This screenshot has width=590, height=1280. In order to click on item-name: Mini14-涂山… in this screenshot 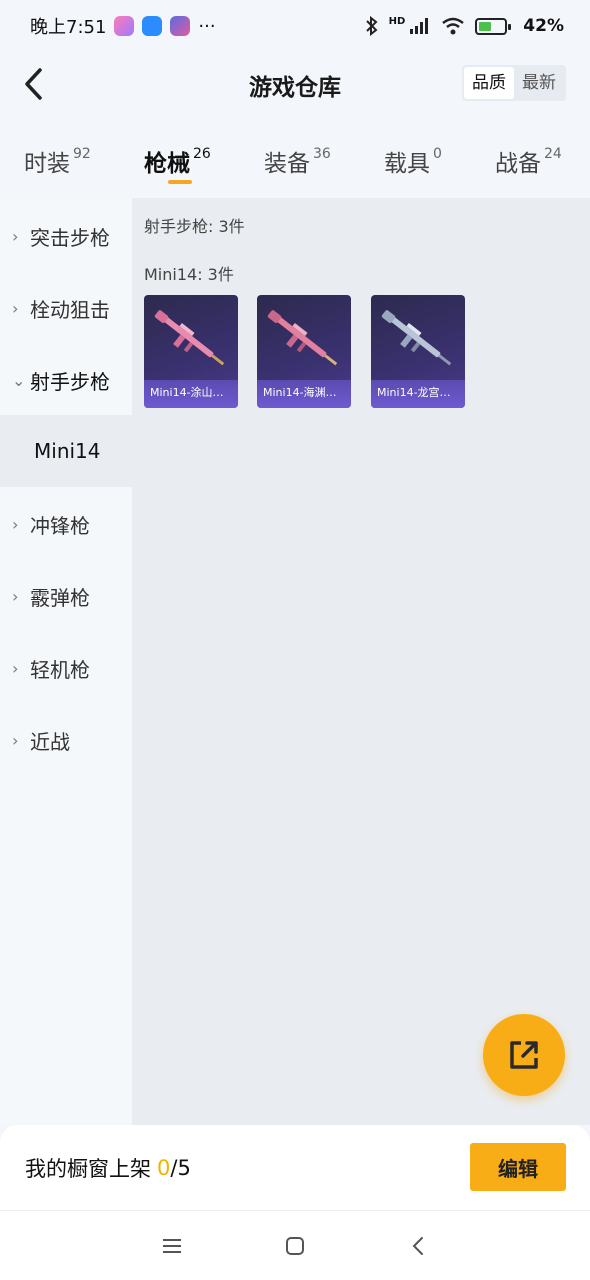, I will do `click(187, 392)`.